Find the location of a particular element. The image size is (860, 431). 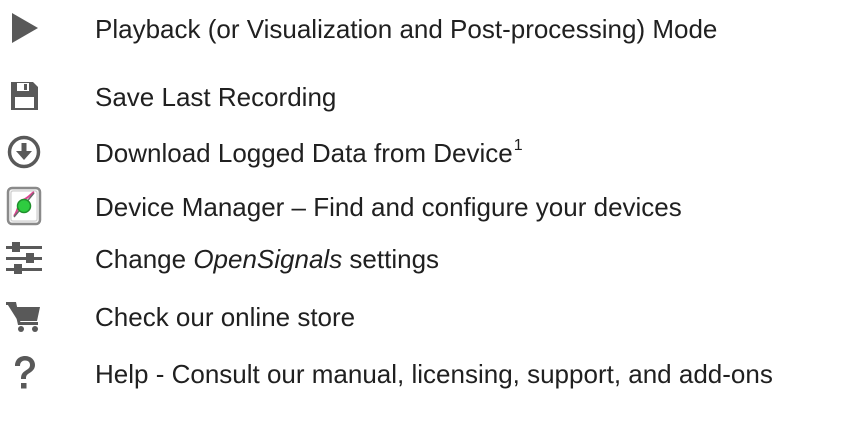

legend-label-download: Download Logged Data from Device1 is located at coordinates (309, 152).